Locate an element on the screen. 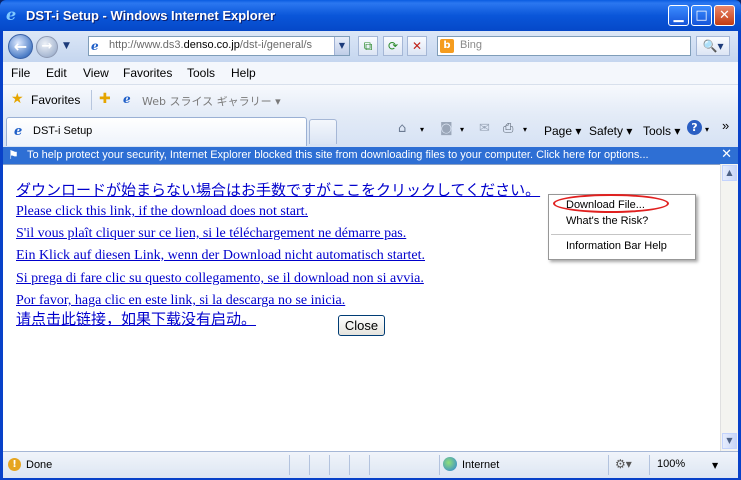 This screenshot has height=480, width=741. forward-button: → is located at coordinates (47, 47).